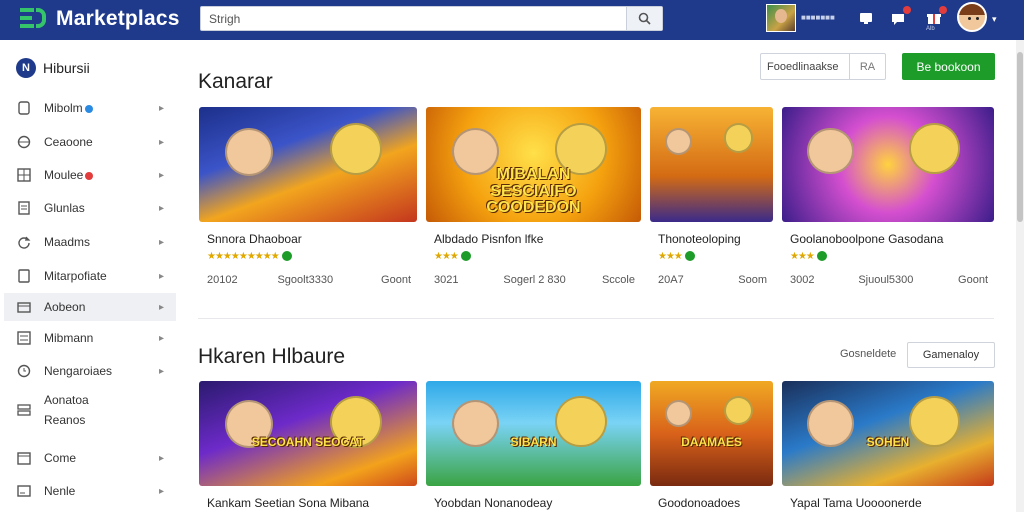  I want to click on sidebar-item: Moulee ▸, so click(90, 175).